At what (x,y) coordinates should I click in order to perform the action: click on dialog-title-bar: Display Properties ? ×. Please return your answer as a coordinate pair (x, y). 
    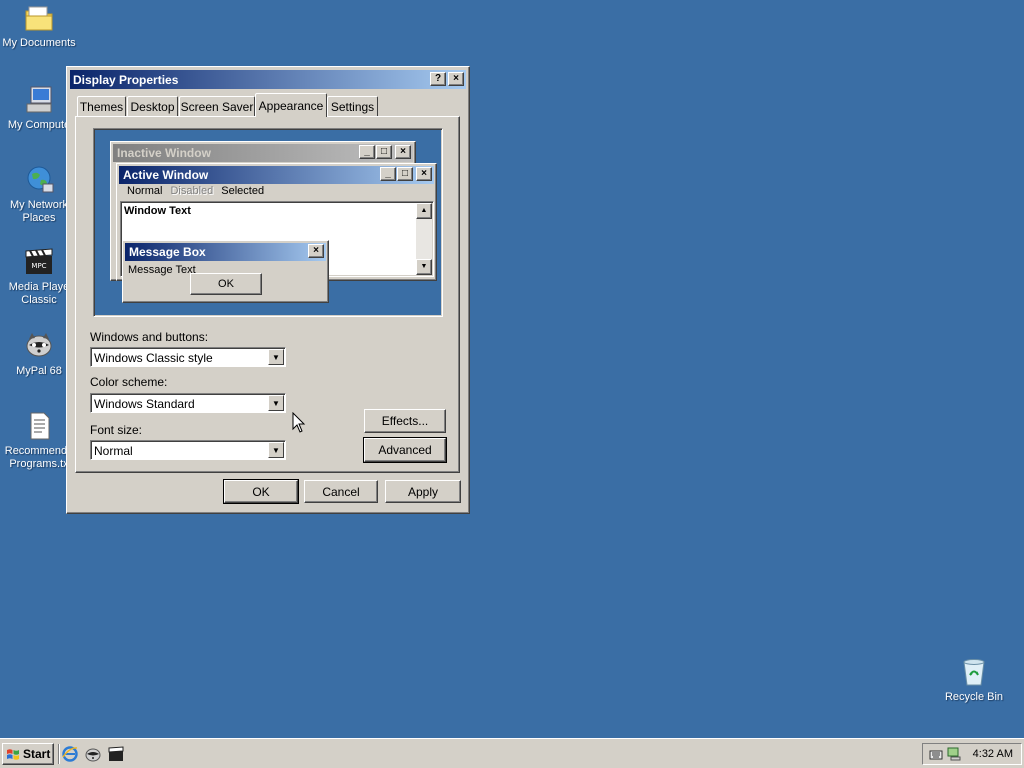
    Looking at the image, I should click on (268, 79).